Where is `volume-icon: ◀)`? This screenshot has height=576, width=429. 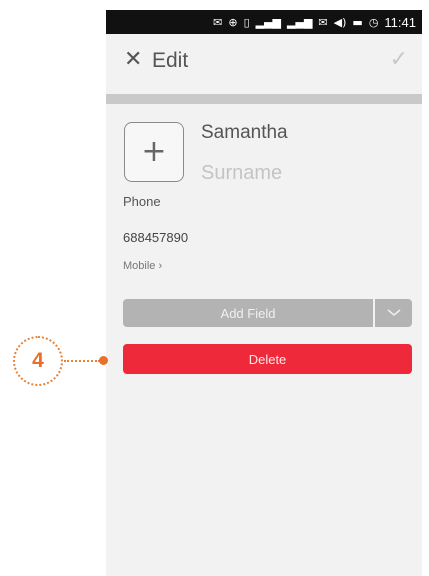 volume-icon: ◀) is located at coordinates (340, 22).